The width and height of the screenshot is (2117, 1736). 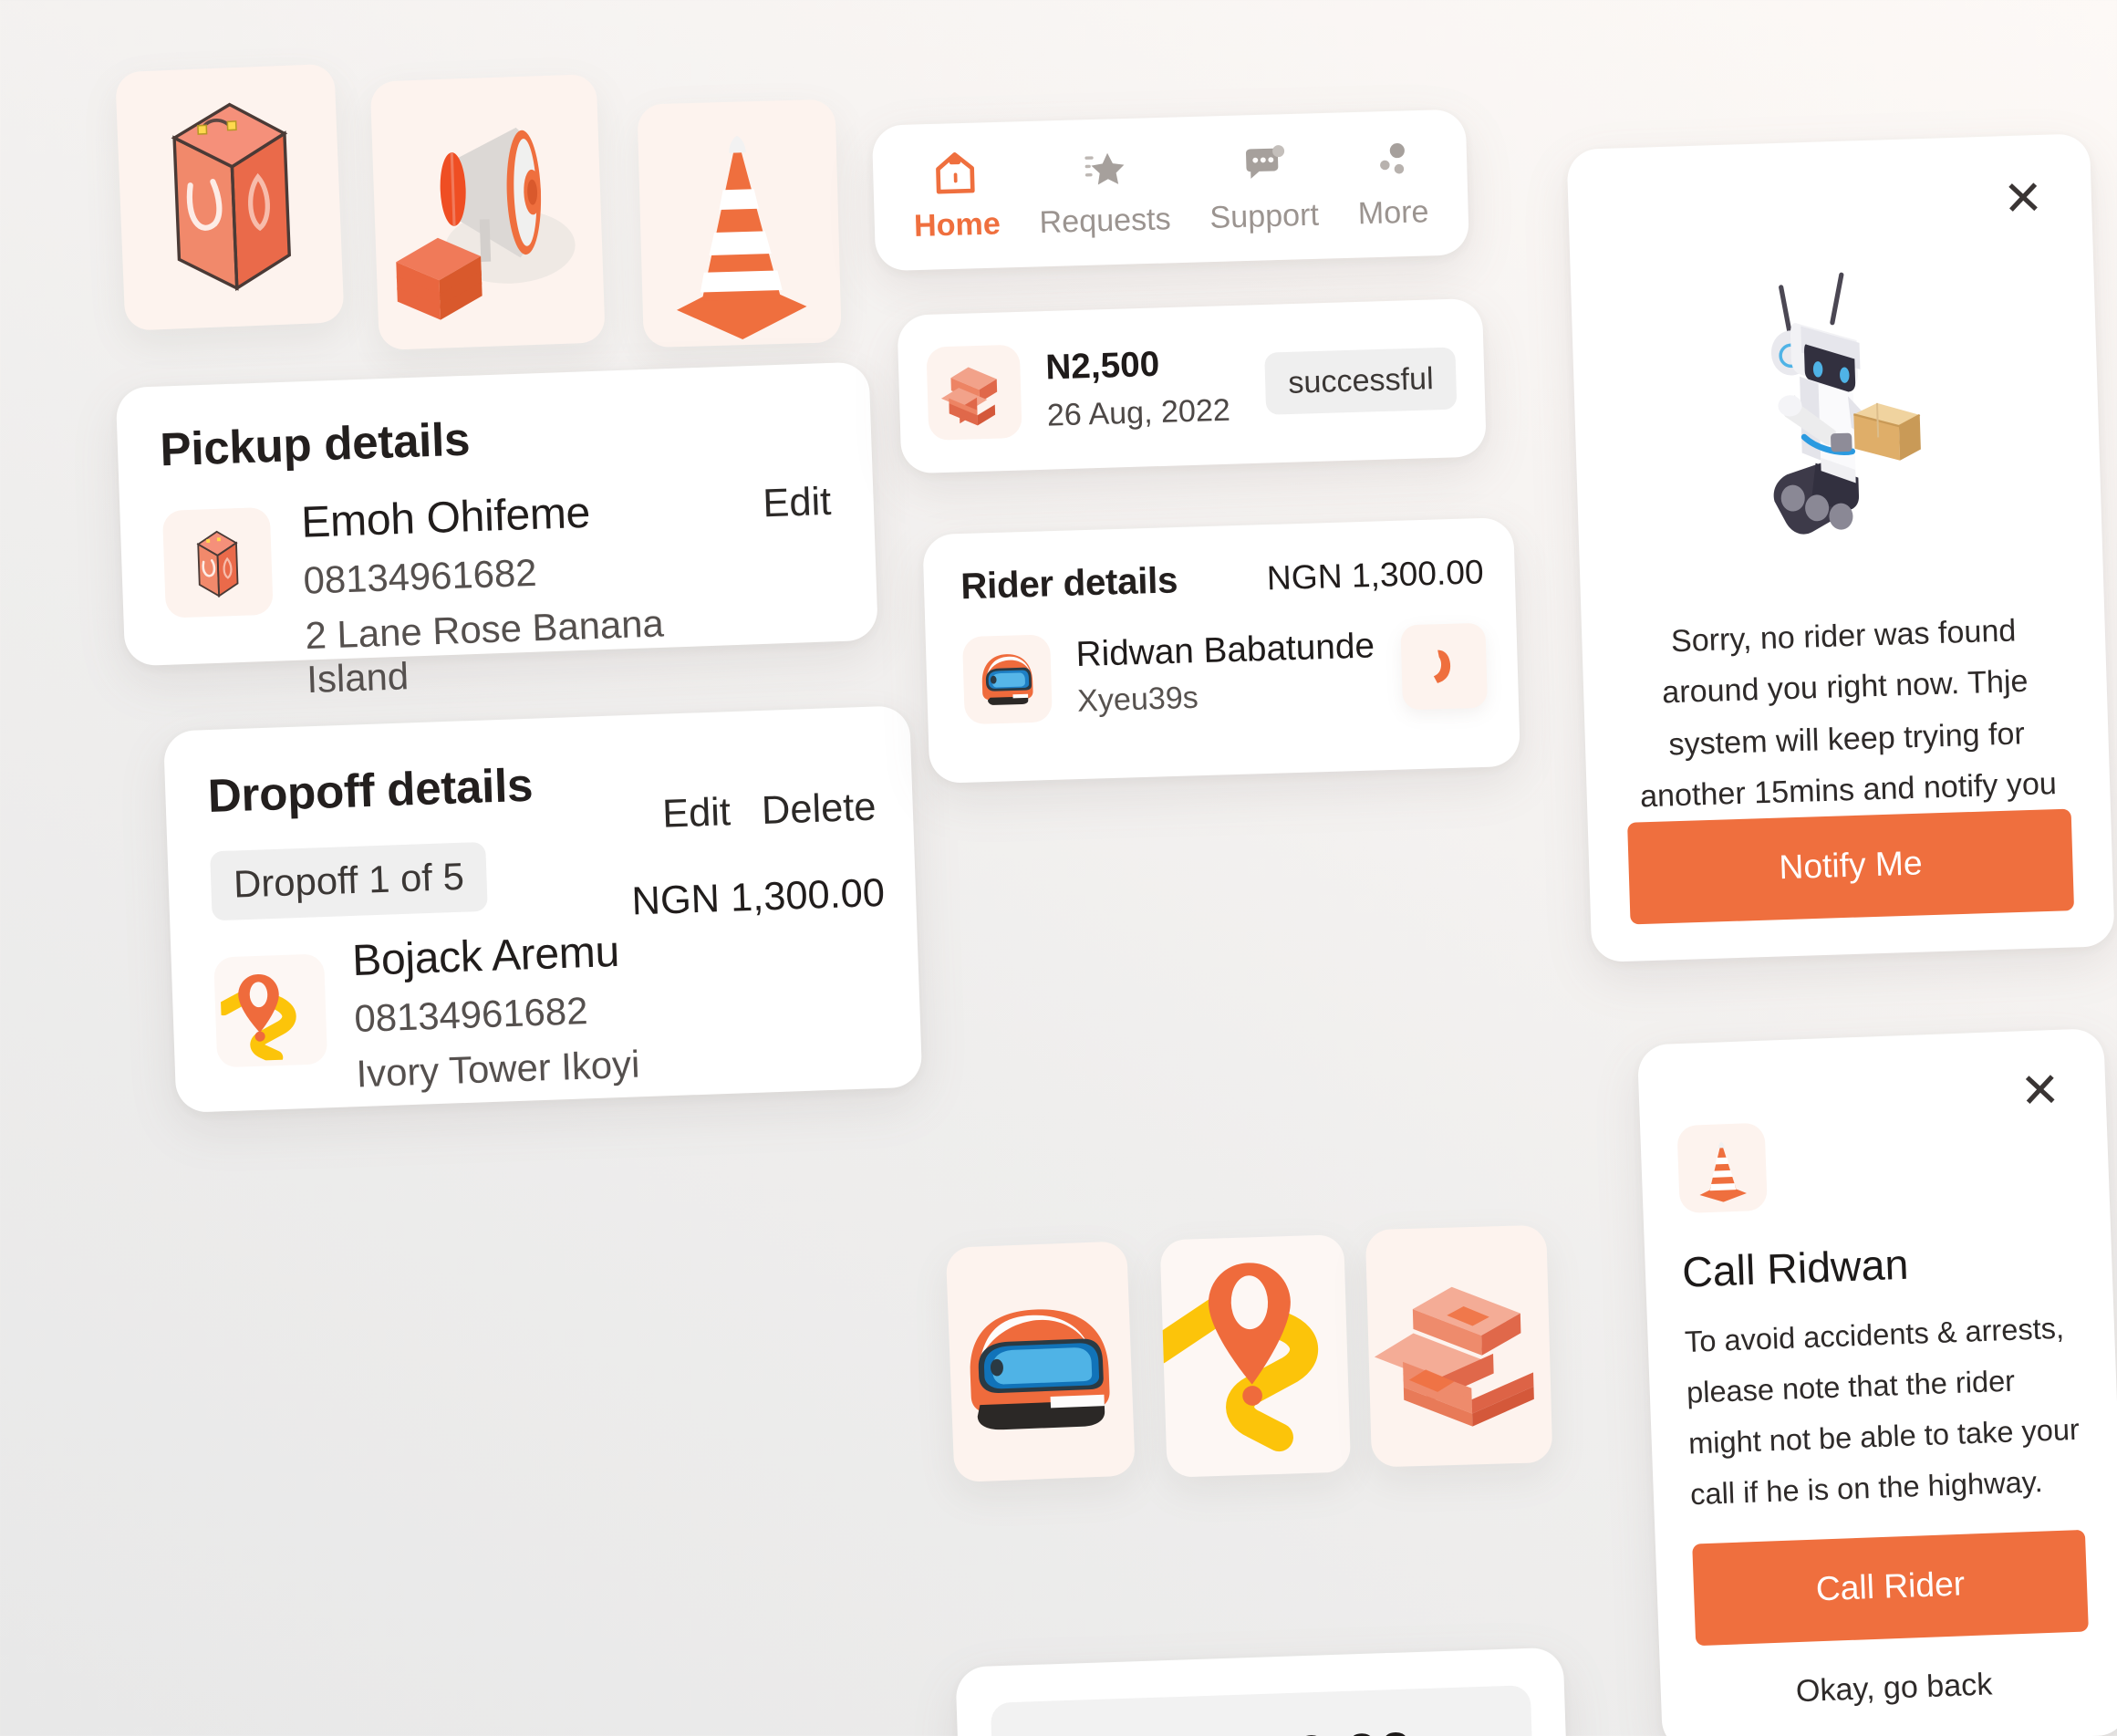 What do you see at coordinates (349, 881) in the screenshot?
I see `dropoff-counter-badge: Dropoff 1 of 5` at bounding box center [349, 881].